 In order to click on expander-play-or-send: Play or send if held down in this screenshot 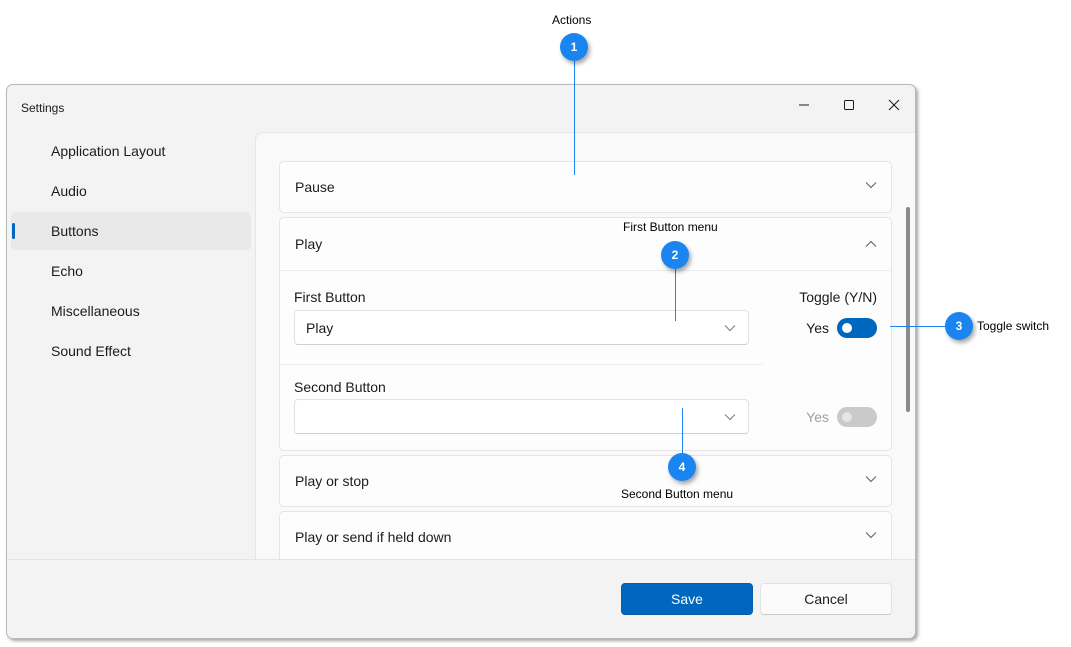, I will do `click(585, 535)`.